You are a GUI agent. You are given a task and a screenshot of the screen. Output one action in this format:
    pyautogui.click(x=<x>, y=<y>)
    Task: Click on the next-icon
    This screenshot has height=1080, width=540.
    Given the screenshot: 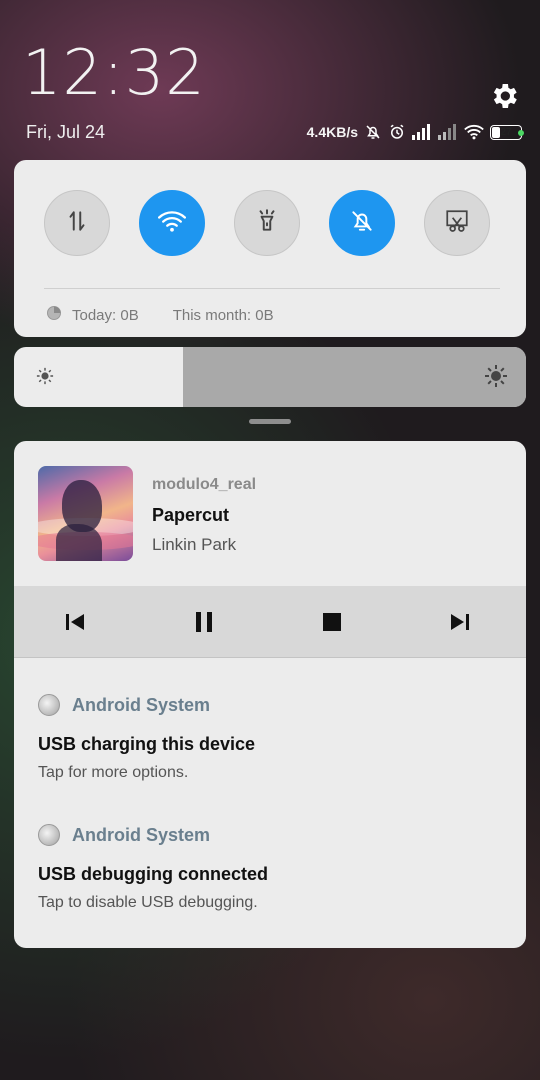 What is the action you would take?
    pyautogui.click(x=460, y=622)
    